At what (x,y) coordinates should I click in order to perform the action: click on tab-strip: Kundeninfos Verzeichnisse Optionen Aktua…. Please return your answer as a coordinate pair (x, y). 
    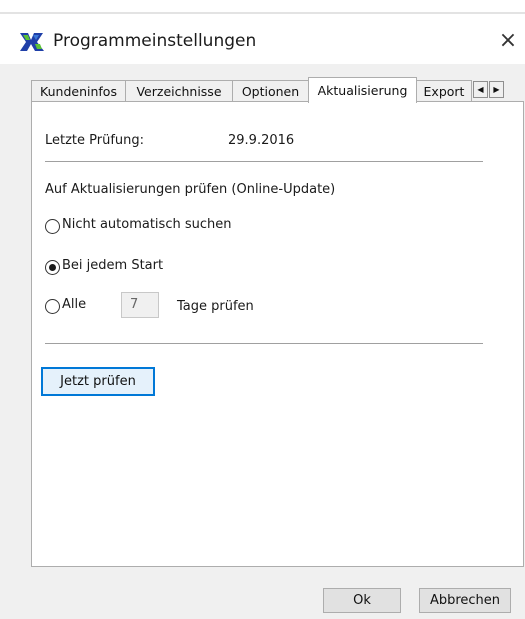
    Looking at the image, I should click on (267, 90).